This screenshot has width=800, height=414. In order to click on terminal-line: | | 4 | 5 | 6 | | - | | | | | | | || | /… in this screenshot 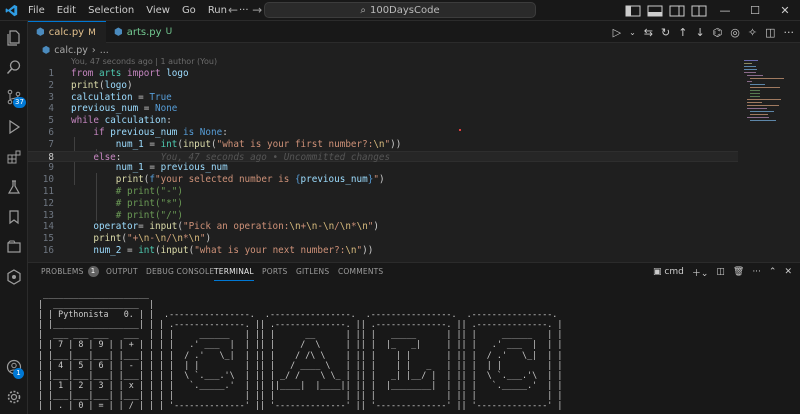, I will do `click(300, 364)`.